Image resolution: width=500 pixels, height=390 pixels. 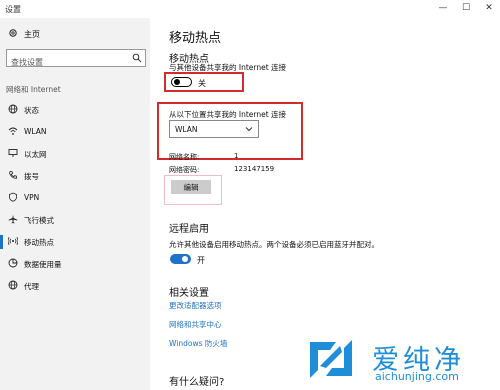 What do you see at coordinates (489, 8) in the screenshot?
I see `close-button: ✕` at bounding box center [489, 8].